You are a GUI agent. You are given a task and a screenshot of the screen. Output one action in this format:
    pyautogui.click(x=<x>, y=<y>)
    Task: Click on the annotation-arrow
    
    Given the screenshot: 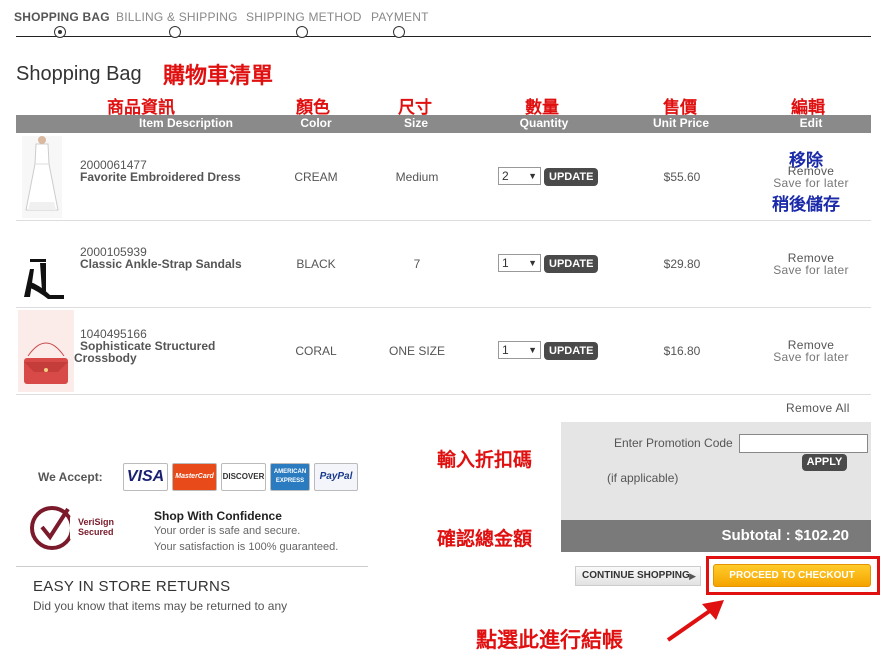 What is the action you would take?
    pyautogui.click(x=695, y=621)
    